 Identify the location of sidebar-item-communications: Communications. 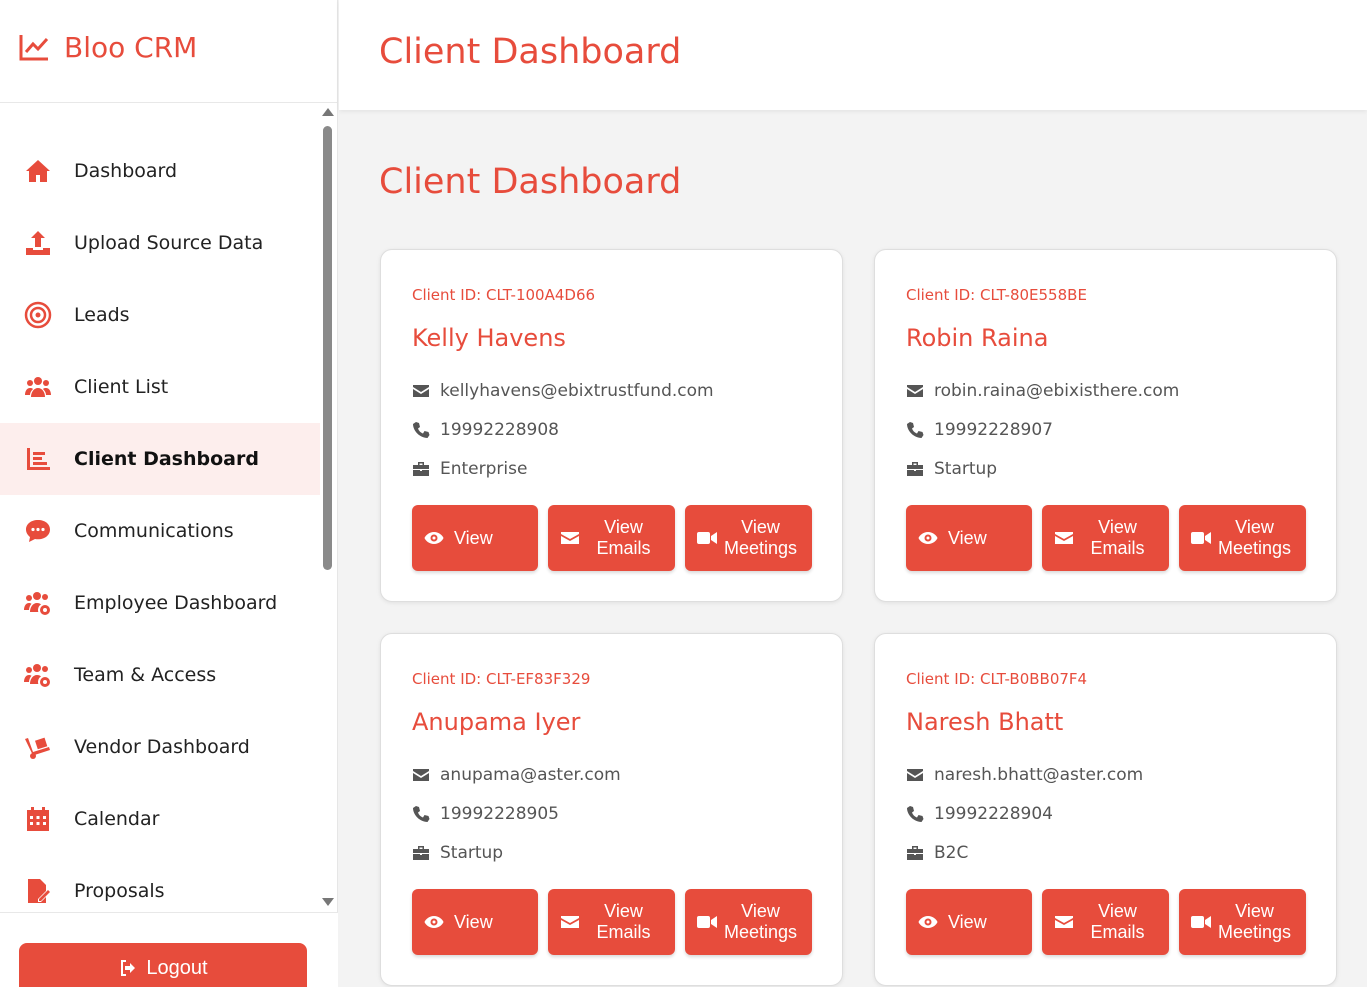
(160, 531).